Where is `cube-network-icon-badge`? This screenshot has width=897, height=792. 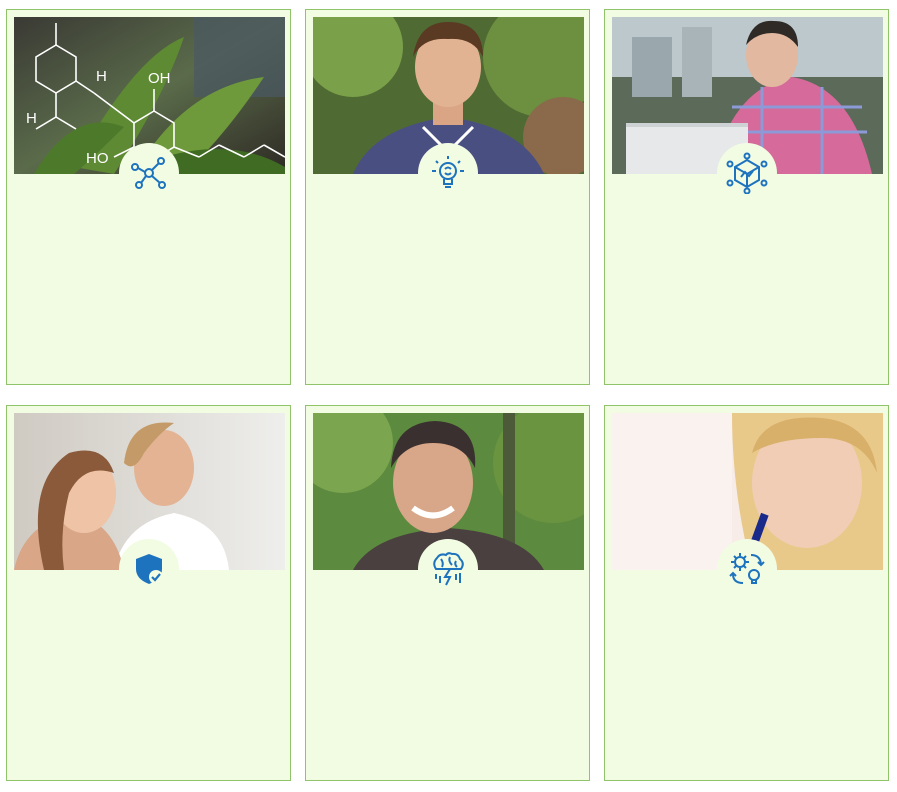 cube-network-icon-badge is located at coordinates (747, 173).